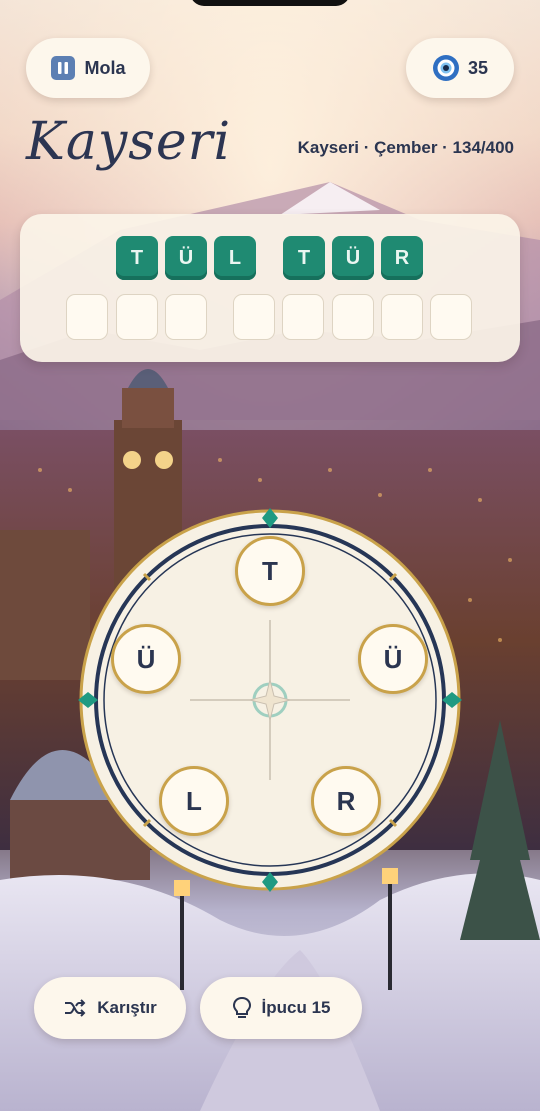  I want to click on hint-label: İpucu 15, so click(296, 1007).